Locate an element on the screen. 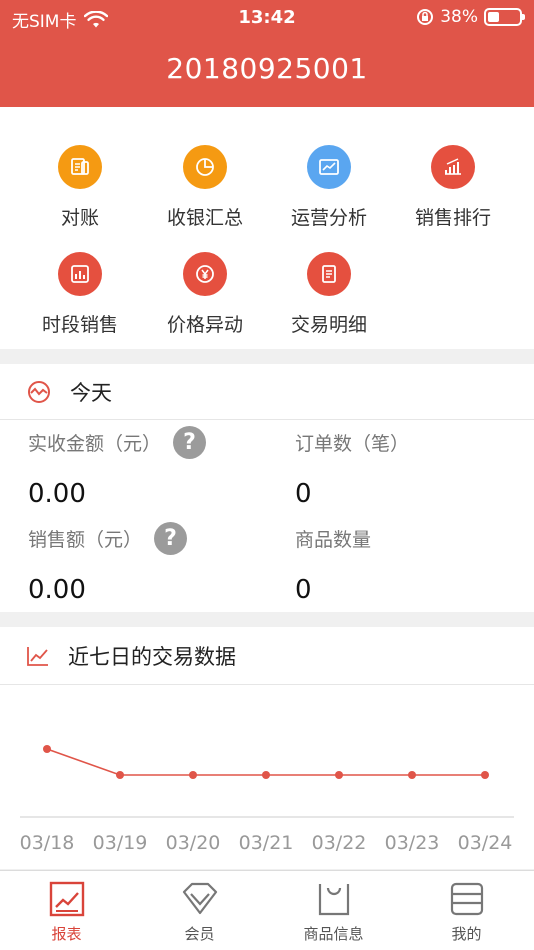 Image resolution: width=534 pixels, height=950 pixels. order-count-label: 订单数（笔） is located at coordinates (352, 444).